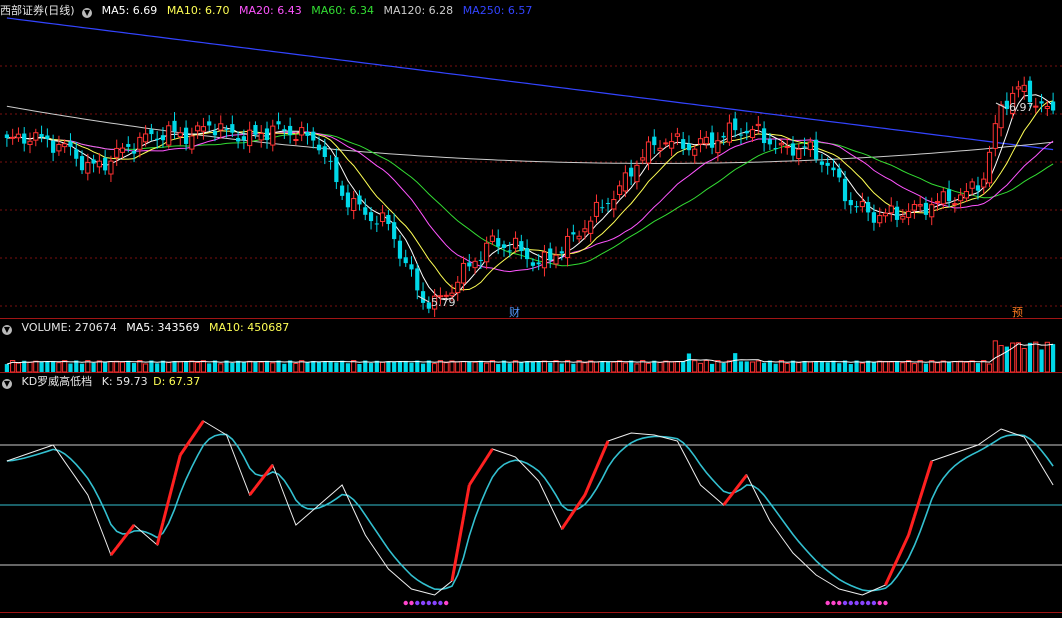 The height and width of the screenshot is (618, 1062). What do you see at coordinates (37, 10) in the screenshot?
I see `stock-title: 西部证券(日线)` at bounding box center [37, 10].